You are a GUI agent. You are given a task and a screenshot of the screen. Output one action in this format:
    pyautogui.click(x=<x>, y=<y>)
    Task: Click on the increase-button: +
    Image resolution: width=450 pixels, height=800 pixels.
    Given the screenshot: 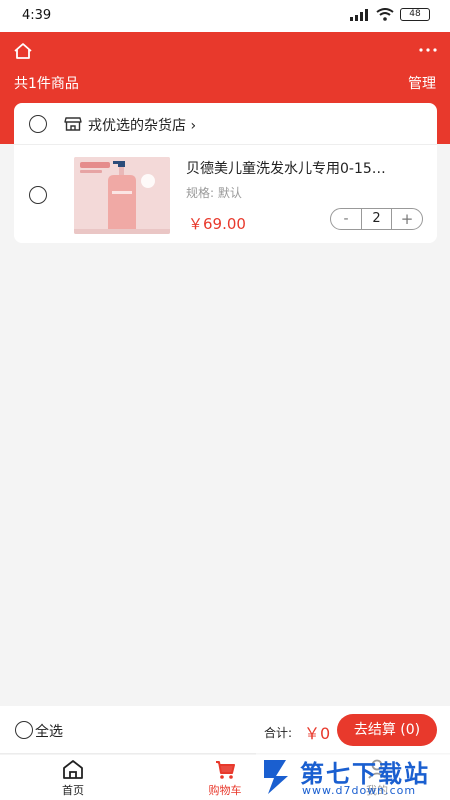 What is the action you would take?
    pyautogui.click(x=407, y=219)
    